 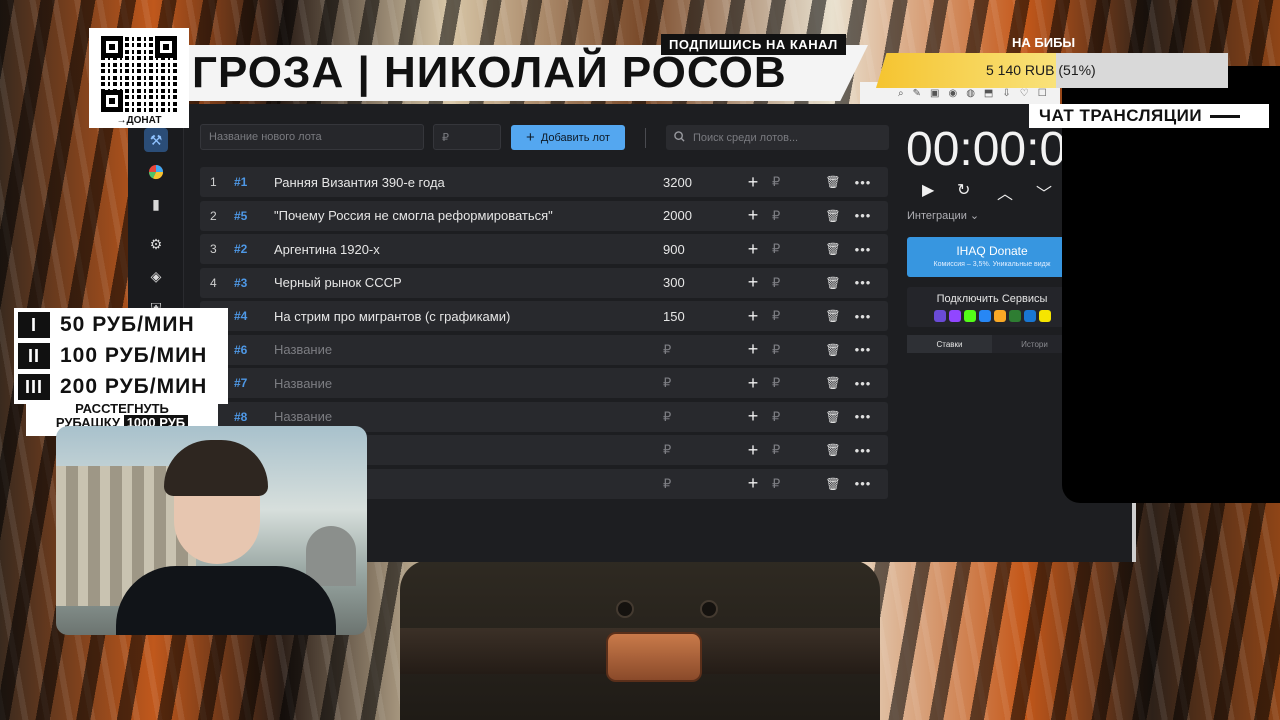 I want to click on lot-amount-field: 300, so click(x=700, y=282).